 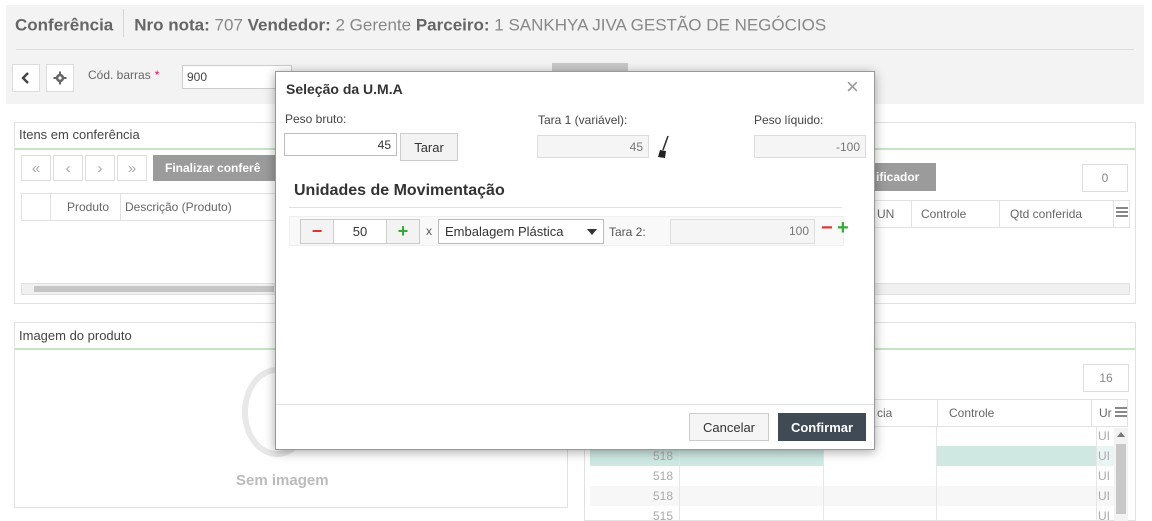 What do you see at coordinates (282, 480) in the screenshot?
I see `sem-imagem-text: Sem imagem` at bounding box center [282, 480].